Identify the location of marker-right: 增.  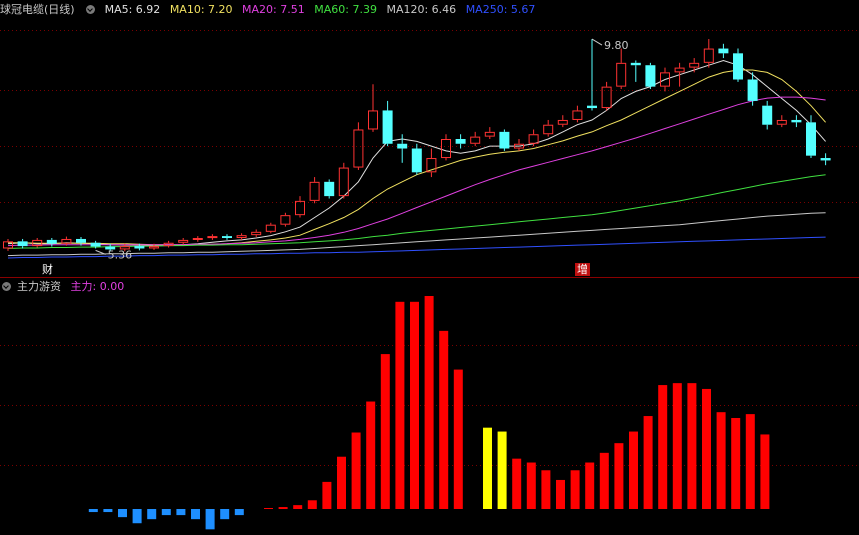
(582, 269).